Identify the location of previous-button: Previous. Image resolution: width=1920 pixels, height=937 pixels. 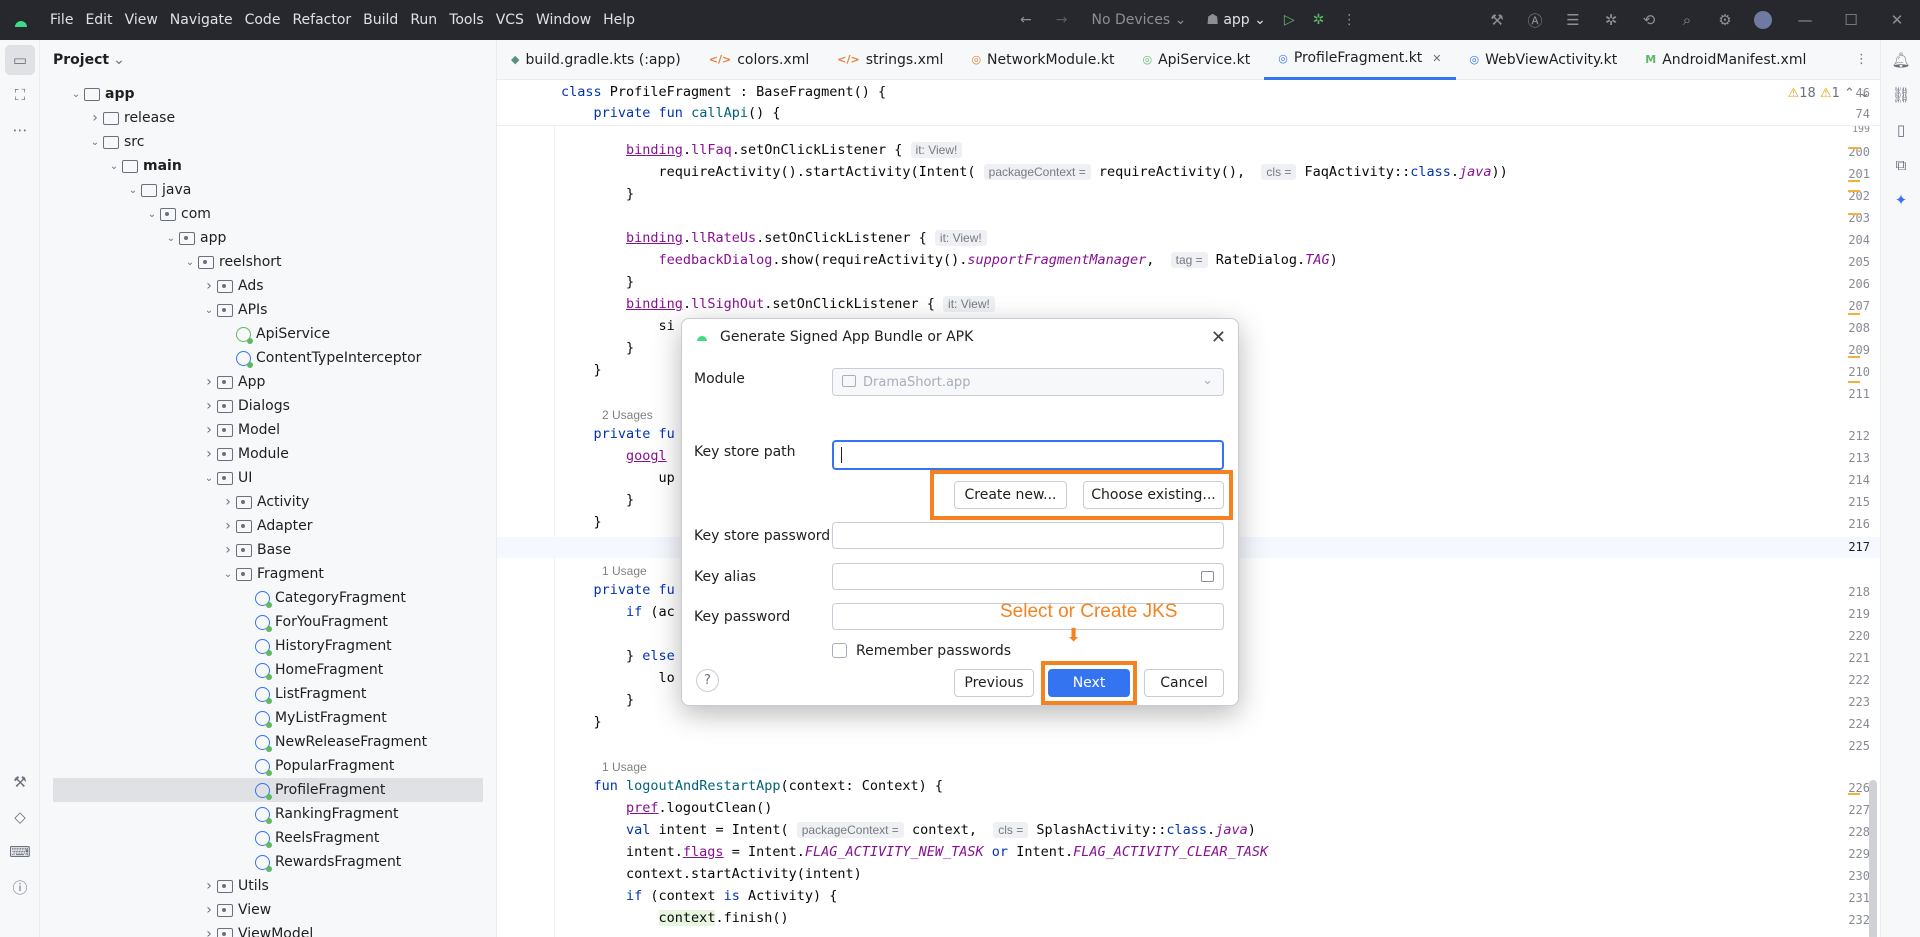
(994, 683).